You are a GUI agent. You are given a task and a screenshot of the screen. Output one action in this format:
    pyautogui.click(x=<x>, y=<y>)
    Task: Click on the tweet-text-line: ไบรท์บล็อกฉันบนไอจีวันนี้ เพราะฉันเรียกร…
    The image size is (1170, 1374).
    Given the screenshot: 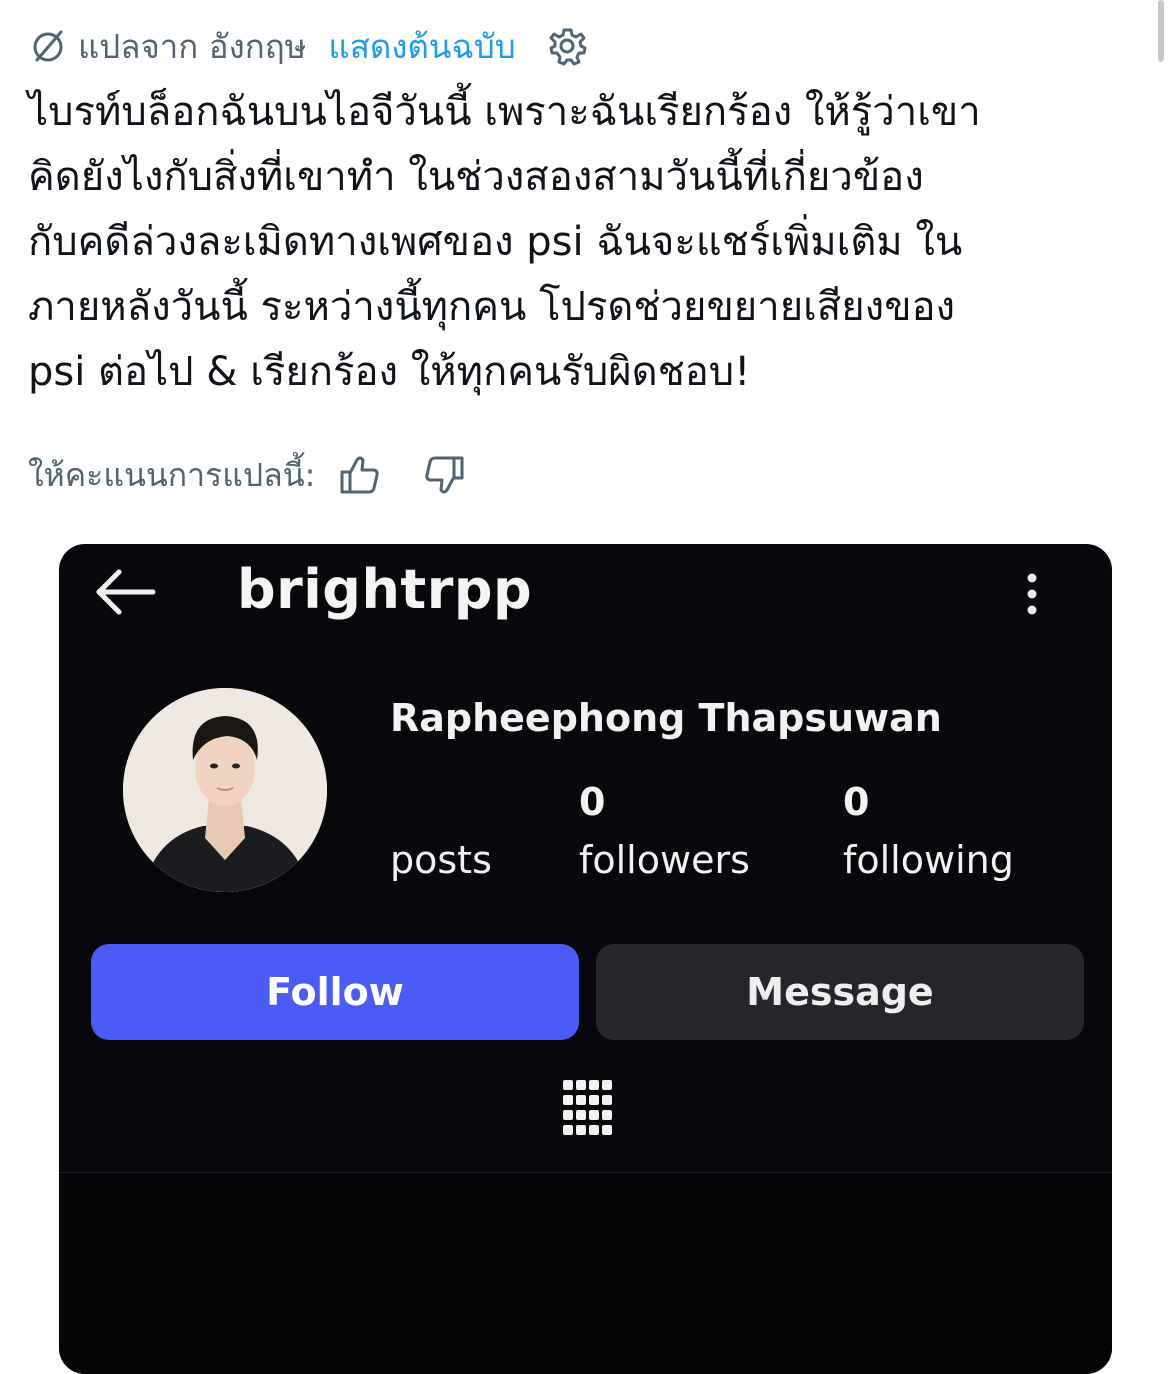 What is the action you would take?
    pyautogui.click(x=504, y=112)
    